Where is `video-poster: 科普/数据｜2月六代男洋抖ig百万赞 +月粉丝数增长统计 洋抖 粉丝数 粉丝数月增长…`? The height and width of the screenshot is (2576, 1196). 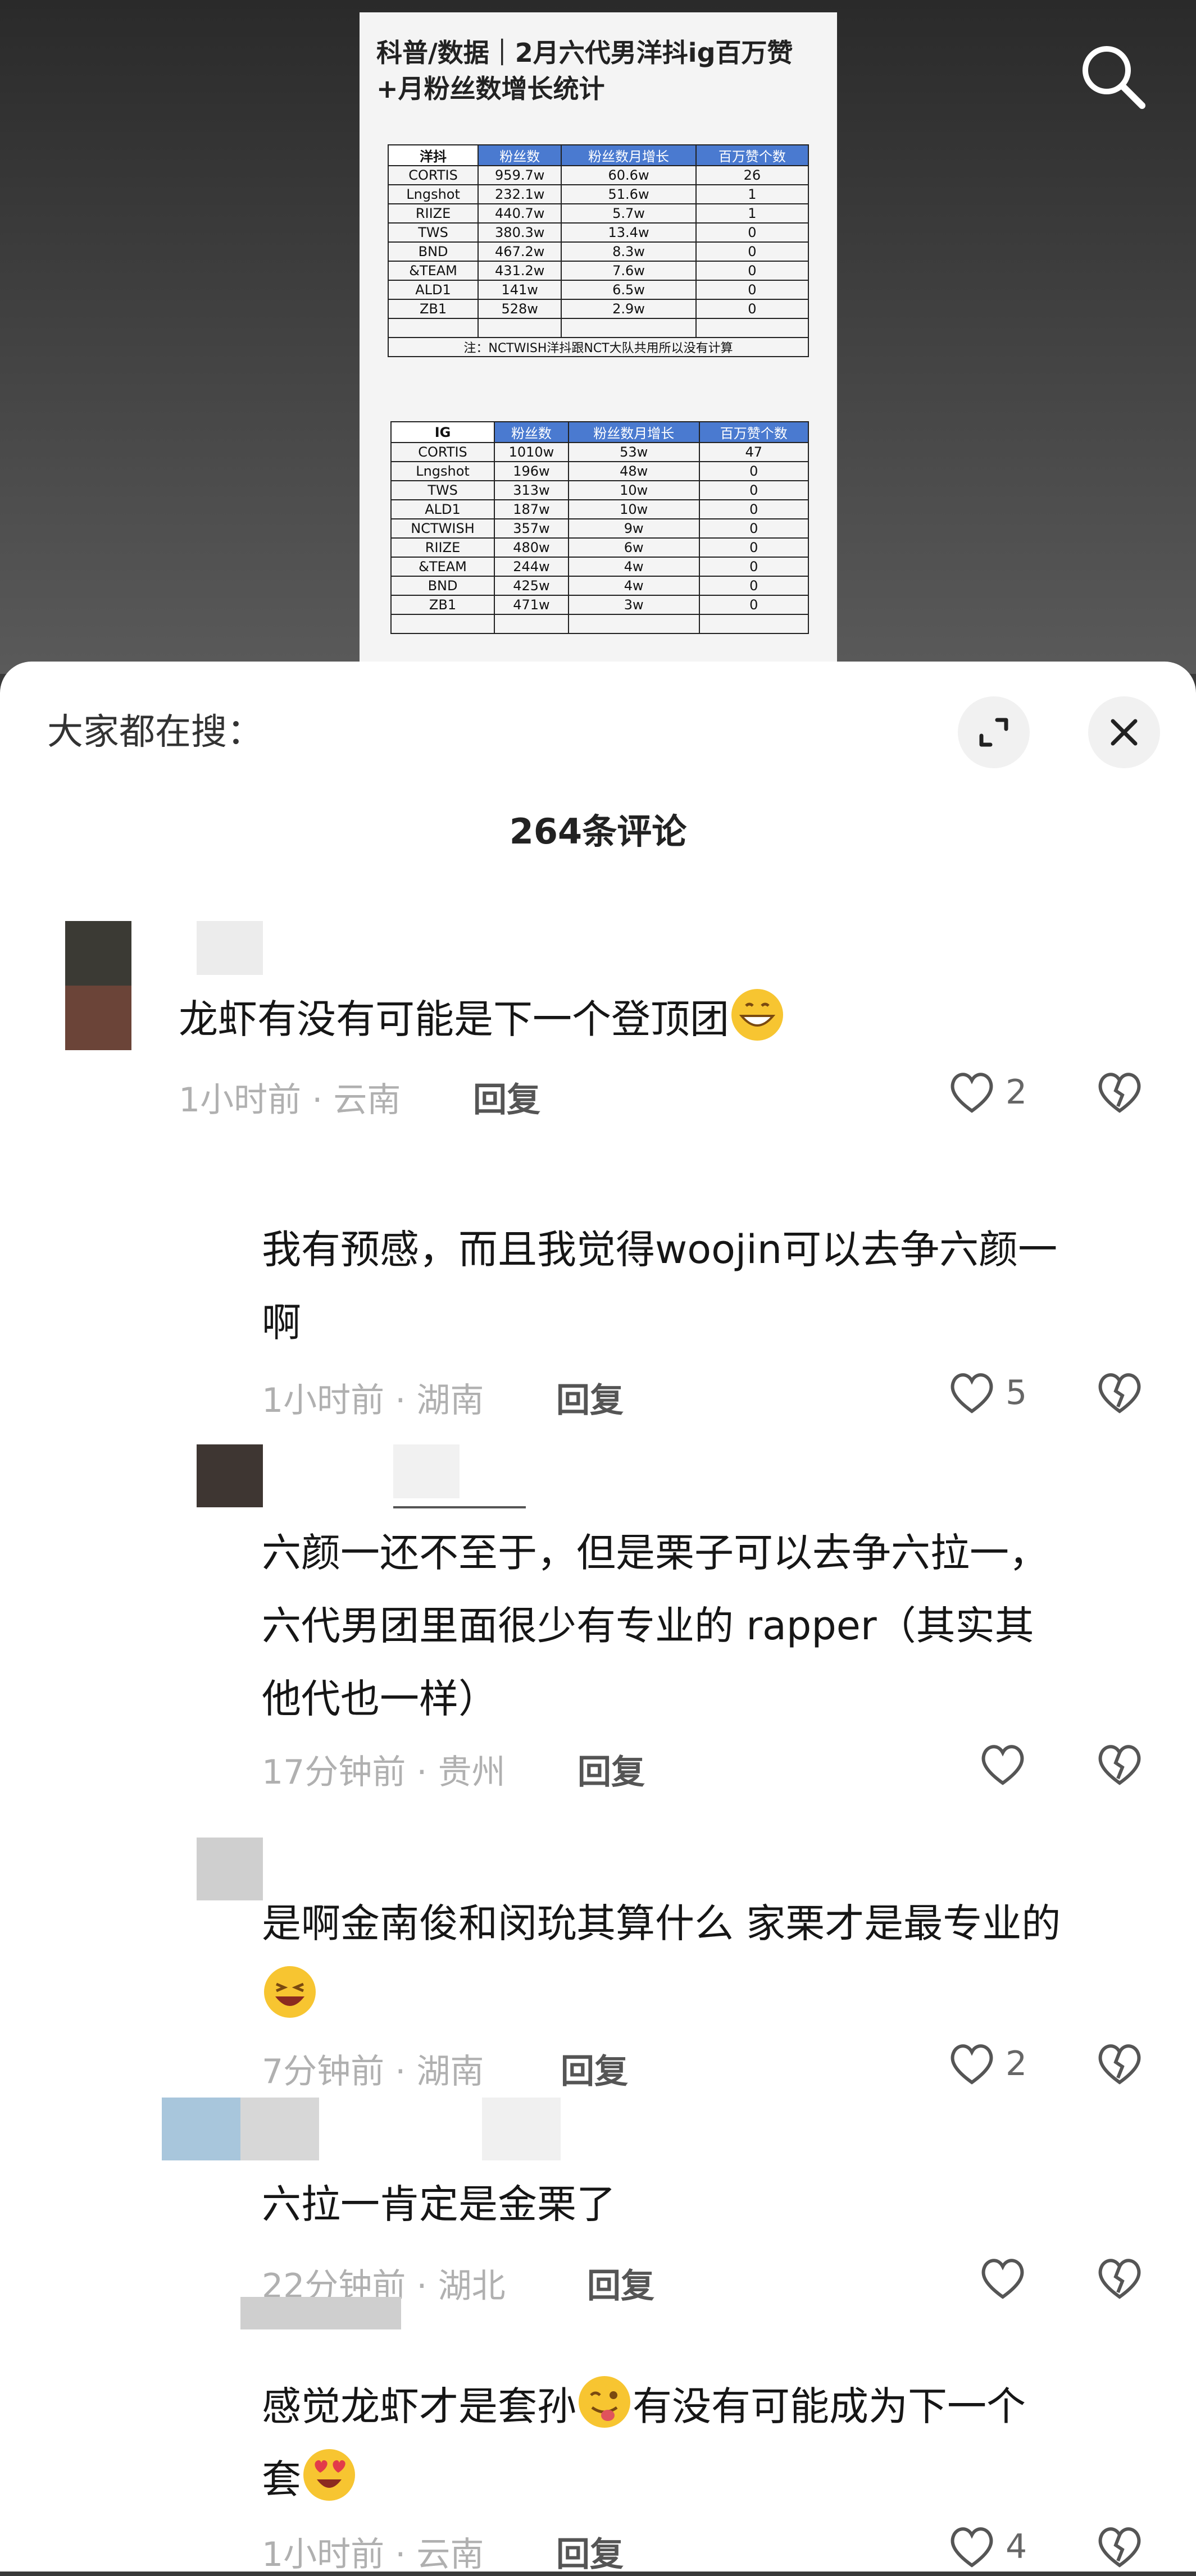
video-poster: 科普/数据｜2月六代男洋抖ig百万赞 +月粉丝数增长统计 洋抖 粉丝数 粉丝数月增长… is located at coordinates (598, 338).